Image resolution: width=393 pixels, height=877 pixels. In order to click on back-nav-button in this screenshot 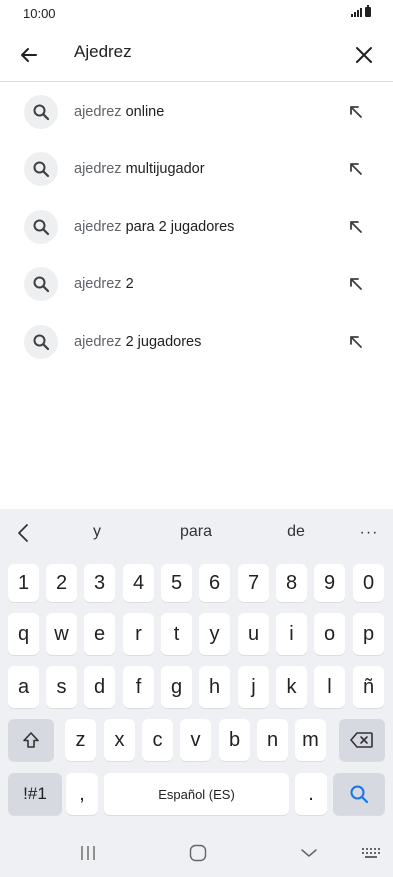, I will do `click(309, 853)`.